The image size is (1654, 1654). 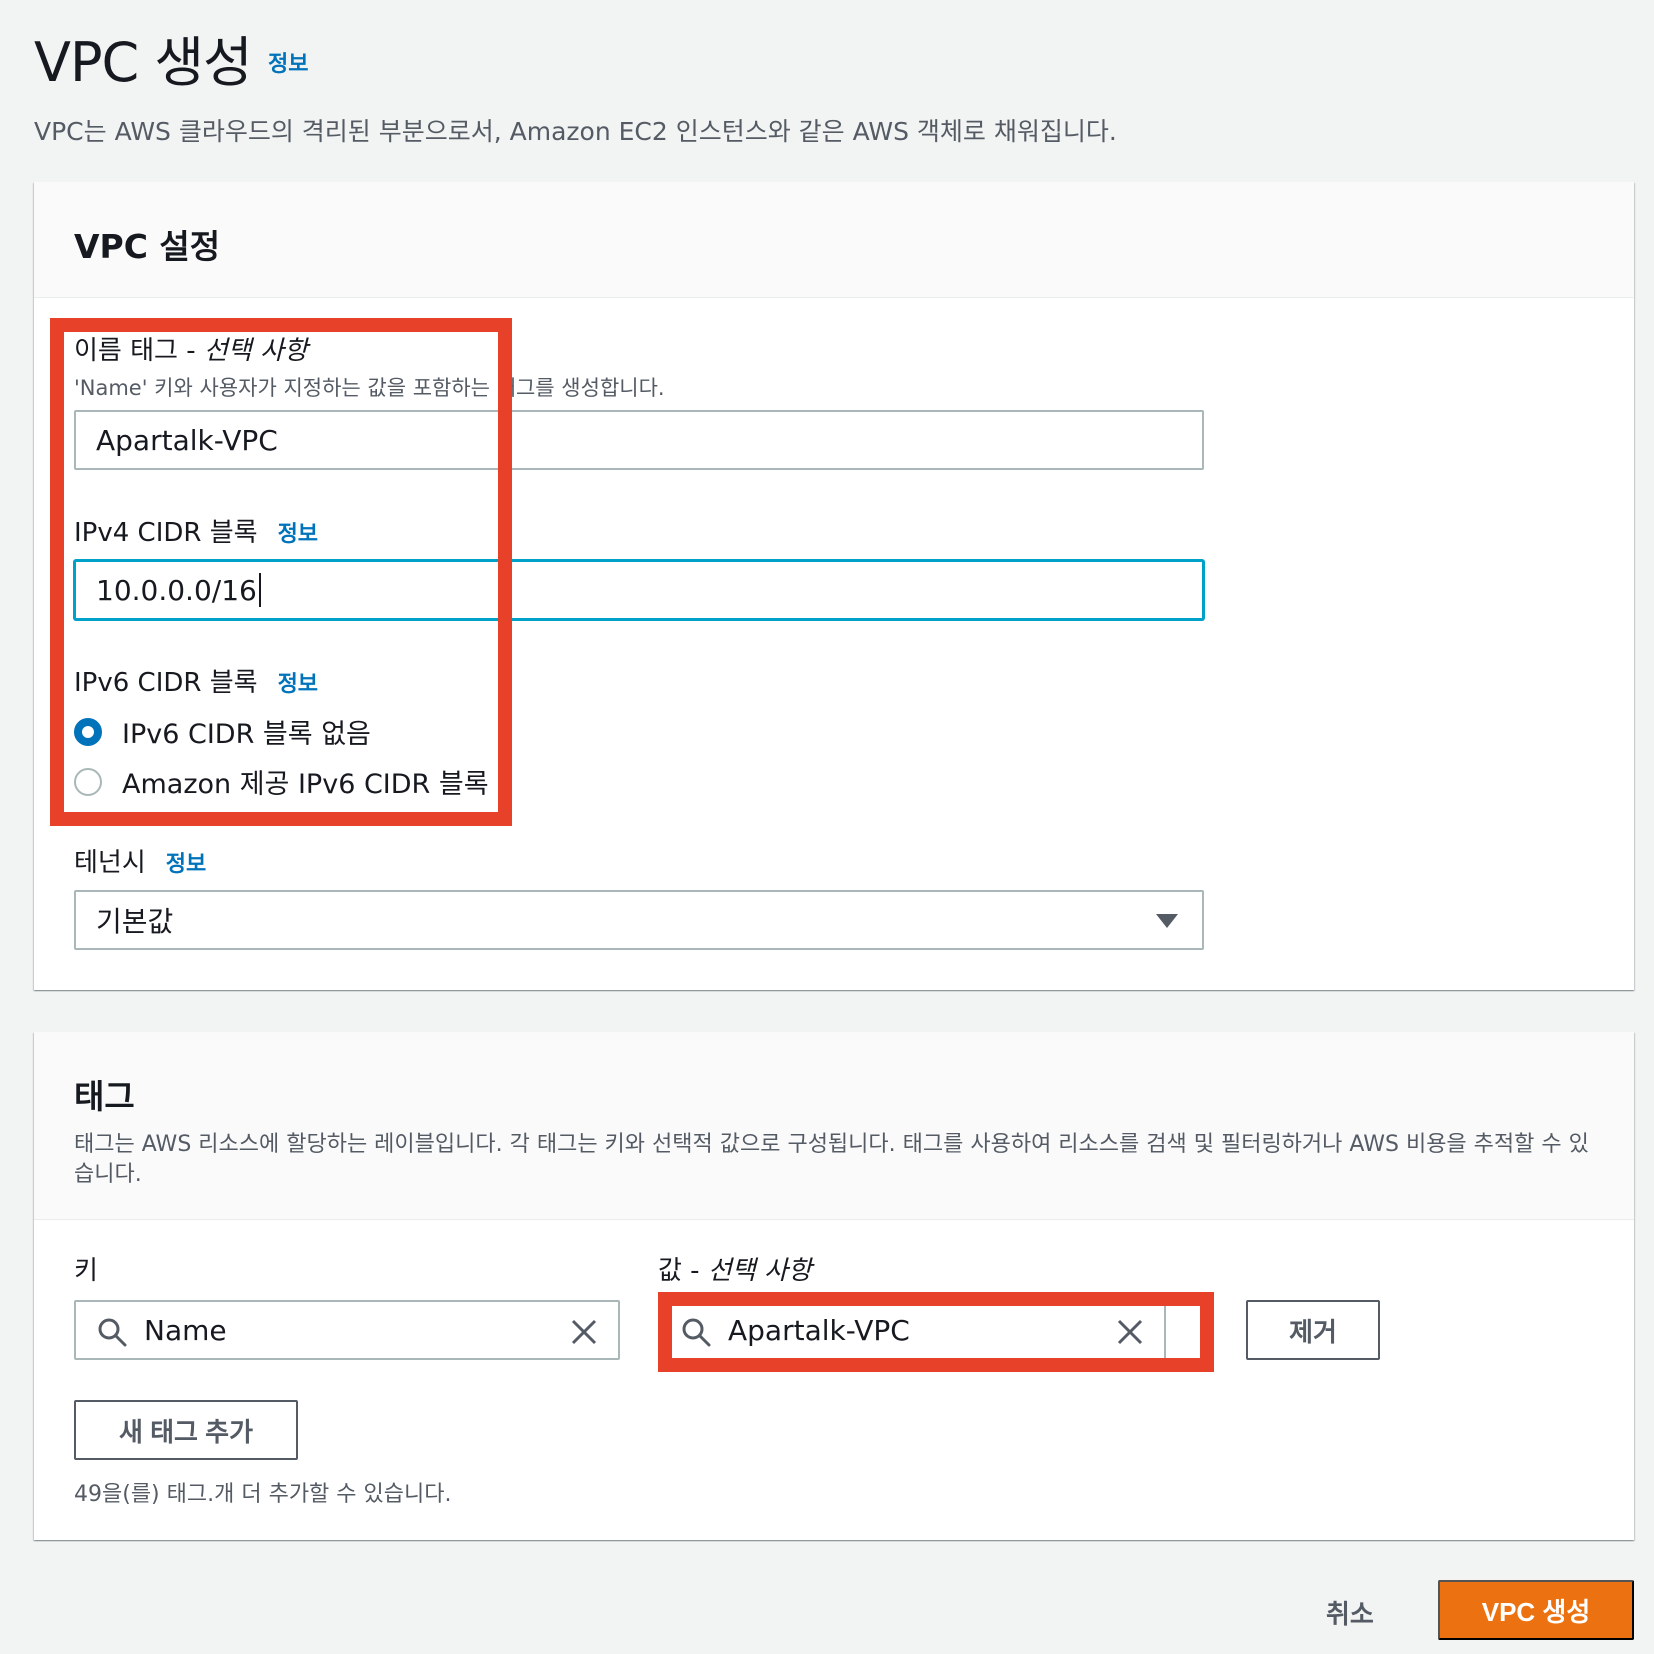 I want to click on tenancy-select: 기본값, so click(x=639, y=920).